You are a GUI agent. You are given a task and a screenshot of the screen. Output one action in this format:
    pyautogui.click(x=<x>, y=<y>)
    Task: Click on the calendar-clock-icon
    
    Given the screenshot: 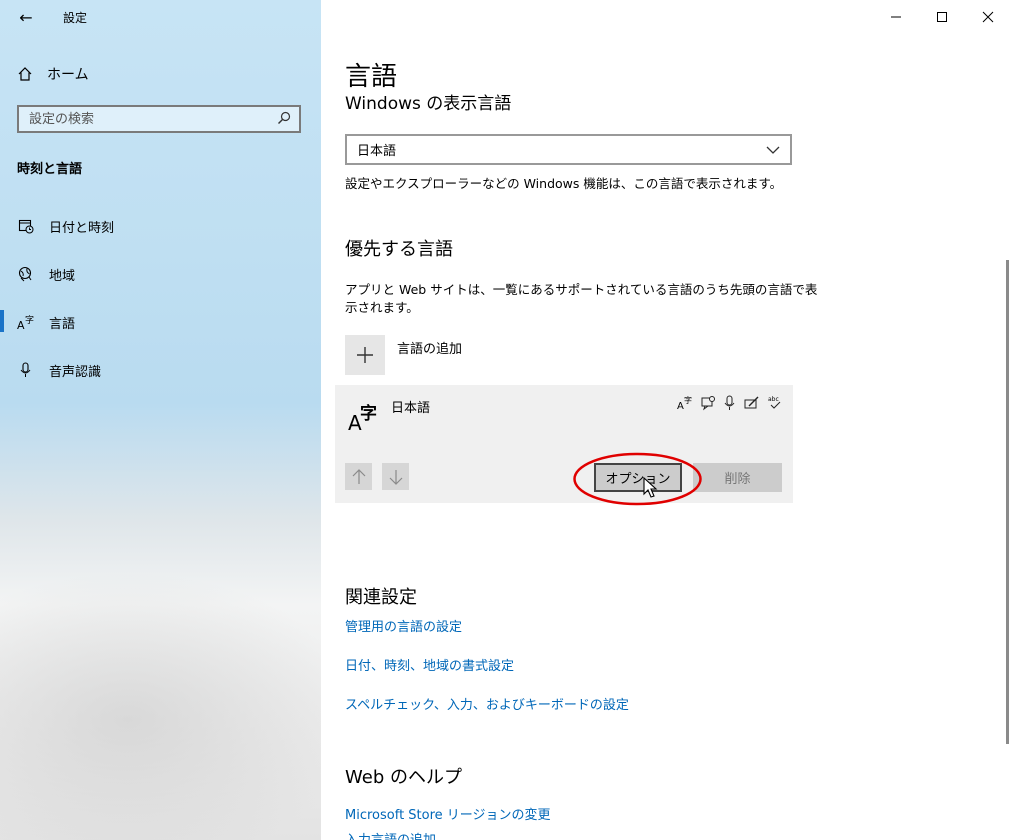 What is the action you would take?
    pyautogui.click(x=26, y=226)
    